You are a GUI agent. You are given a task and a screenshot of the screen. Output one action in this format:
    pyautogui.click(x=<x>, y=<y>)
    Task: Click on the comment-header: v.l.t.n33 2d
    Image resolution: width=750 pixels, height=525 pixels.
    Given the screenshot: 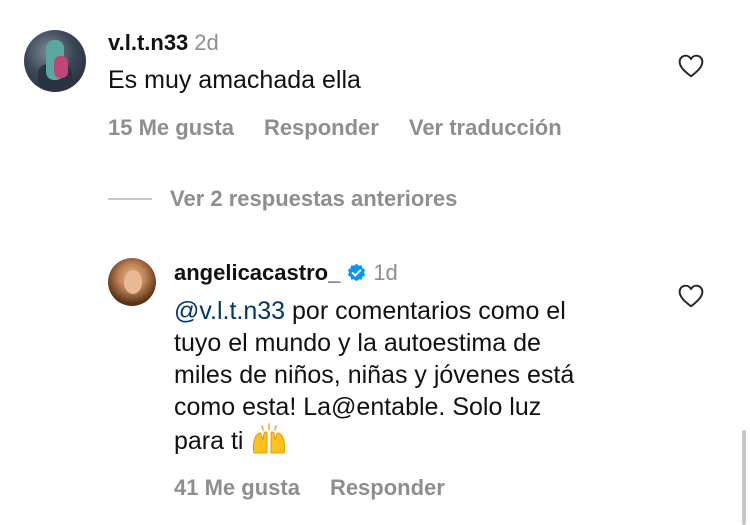 What is the action you would take?
    pyautogui.click(x=163, y=43)
    